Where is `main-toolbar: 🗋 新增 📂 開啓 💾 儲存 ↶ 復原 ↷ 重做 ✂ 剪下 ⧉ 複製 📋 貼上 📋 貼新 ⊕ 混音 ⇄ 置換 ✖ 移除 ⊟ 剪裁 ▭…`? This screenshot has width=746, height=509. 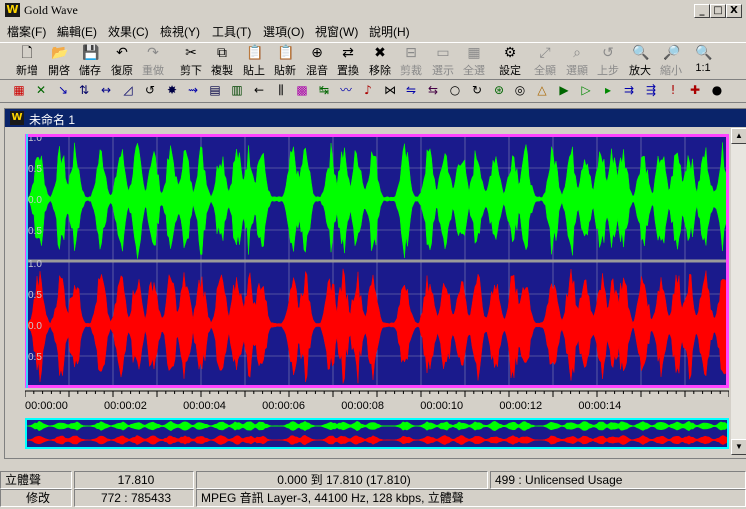
main-toolbar: 🗋 新增 📂 開啓 💾 儲存 ↶ 復原 ↷ 重做 ✂ 剪下 ⧉ 複製 📋 貼上 📋 貼新 ⊕ 混音 ⇄ 置換 ✖ 移除 ⊟ 剪裁 ▭… is located at coordinates (373, 61).